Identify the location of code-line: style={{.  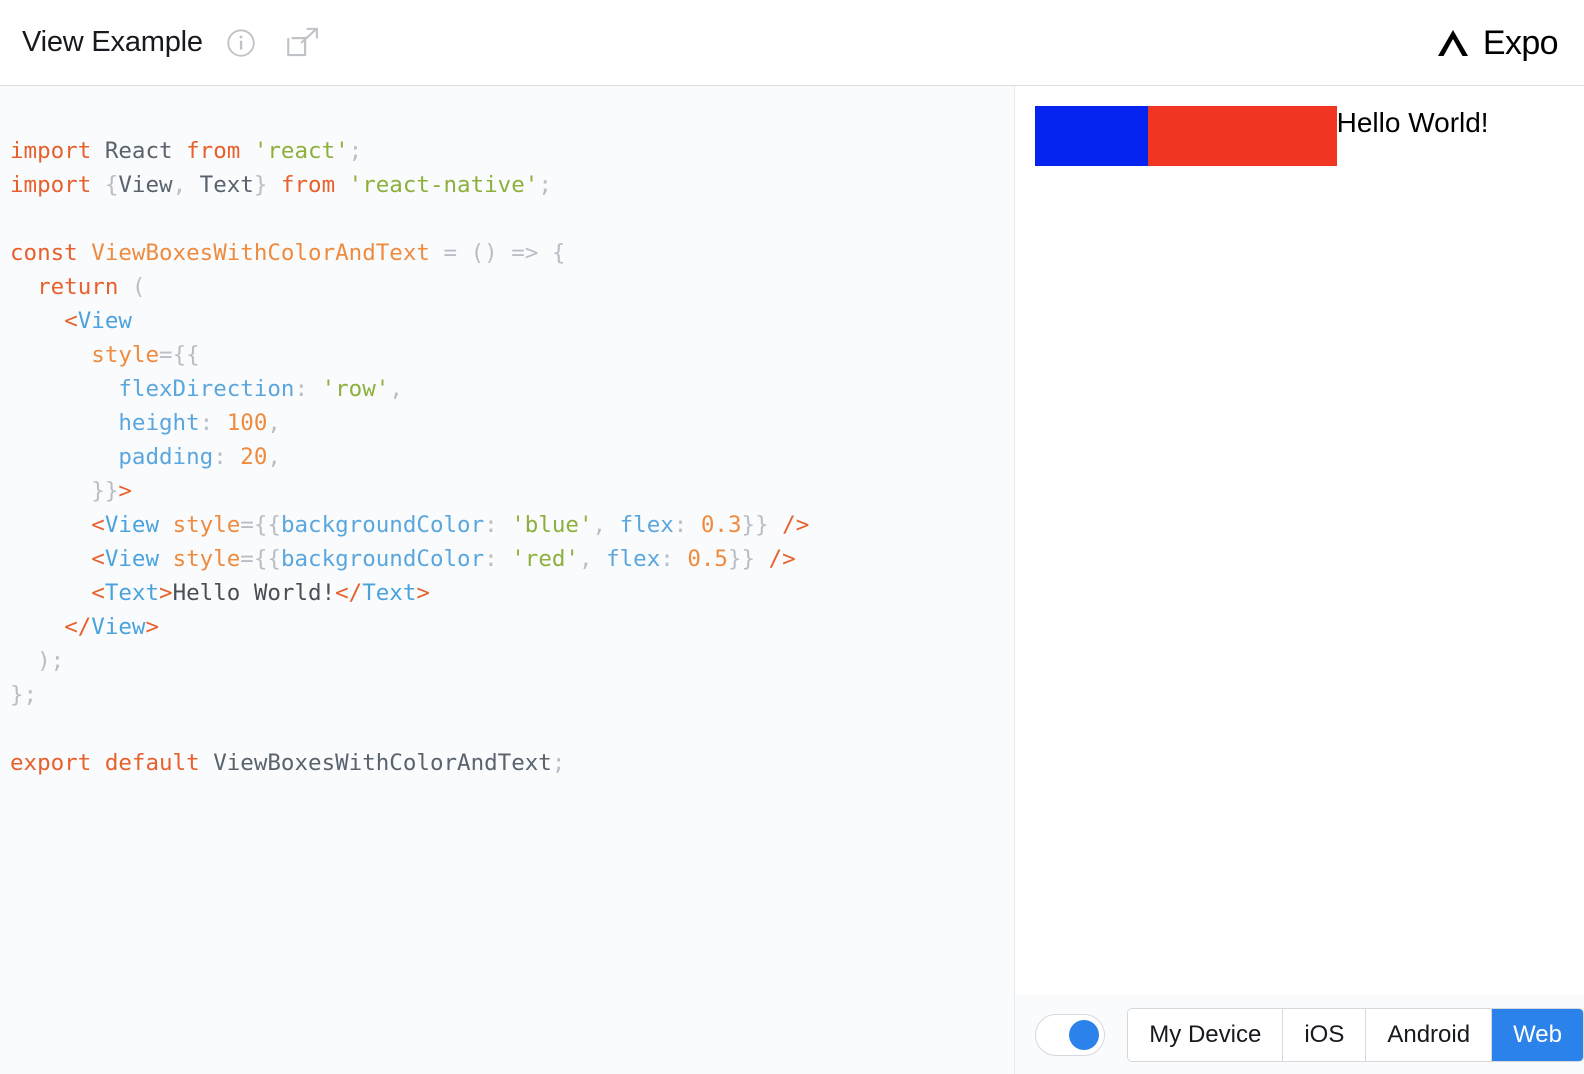
(145, 355).